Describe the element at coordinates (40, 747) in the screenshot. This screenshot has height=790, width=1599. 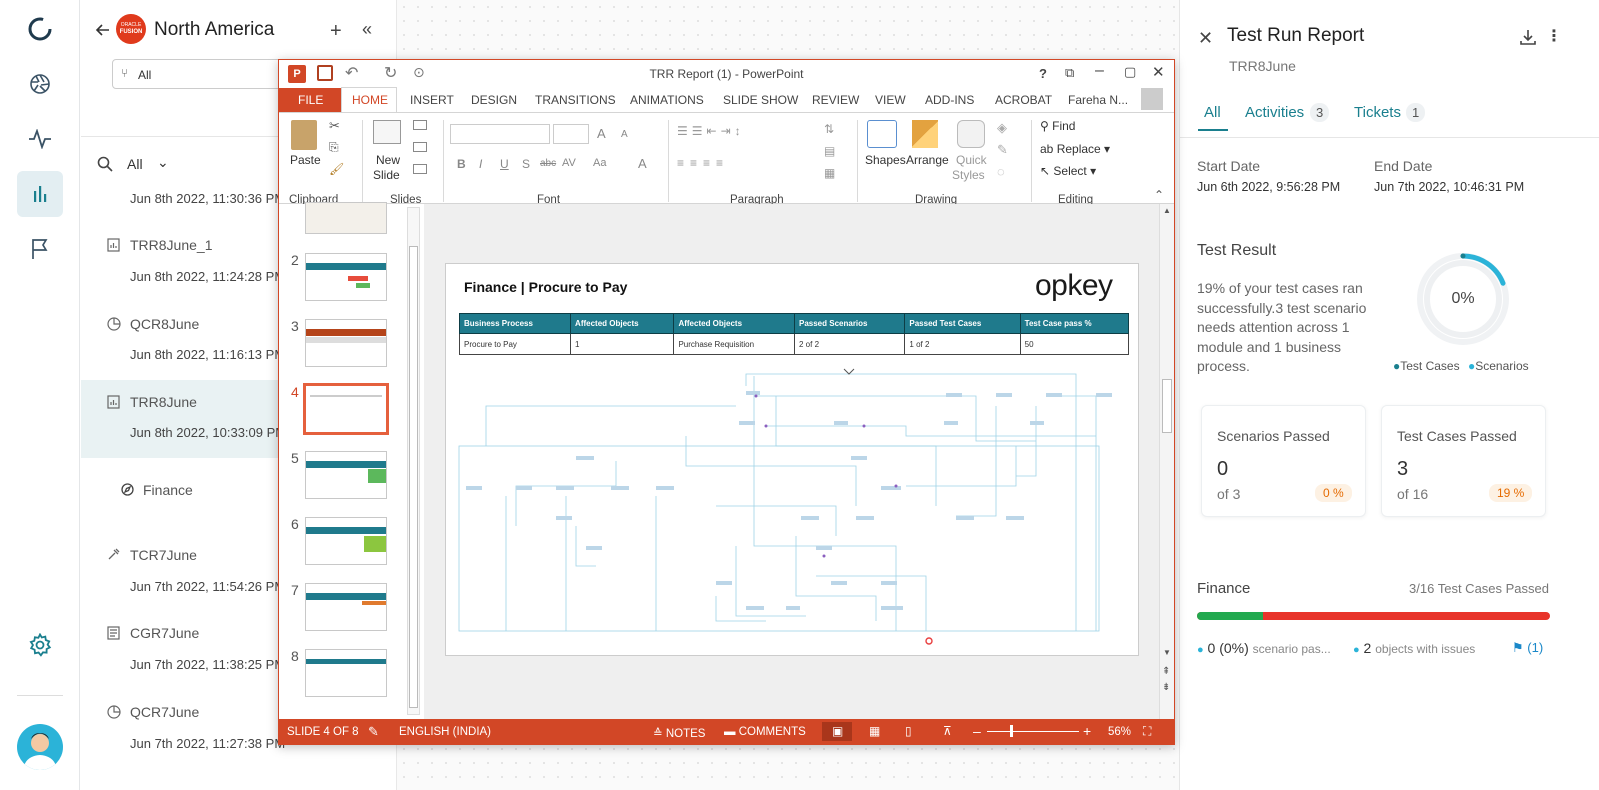
I see `avatar` at that location.